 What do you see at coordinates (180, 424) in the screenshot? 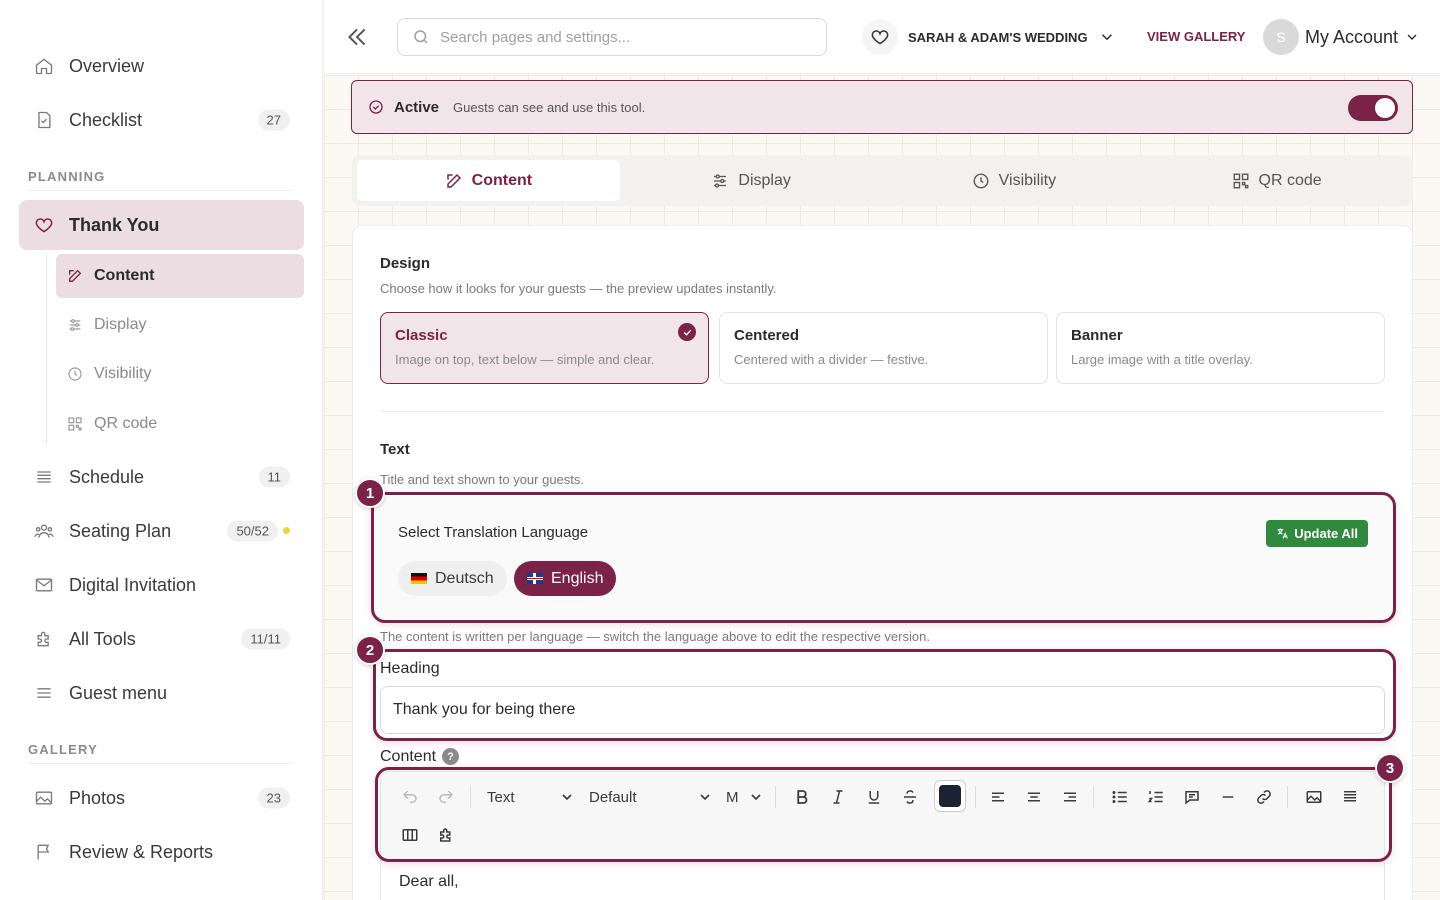
I see `sidebar-subitem-qr: QR code` at bounding box center [180, 424].